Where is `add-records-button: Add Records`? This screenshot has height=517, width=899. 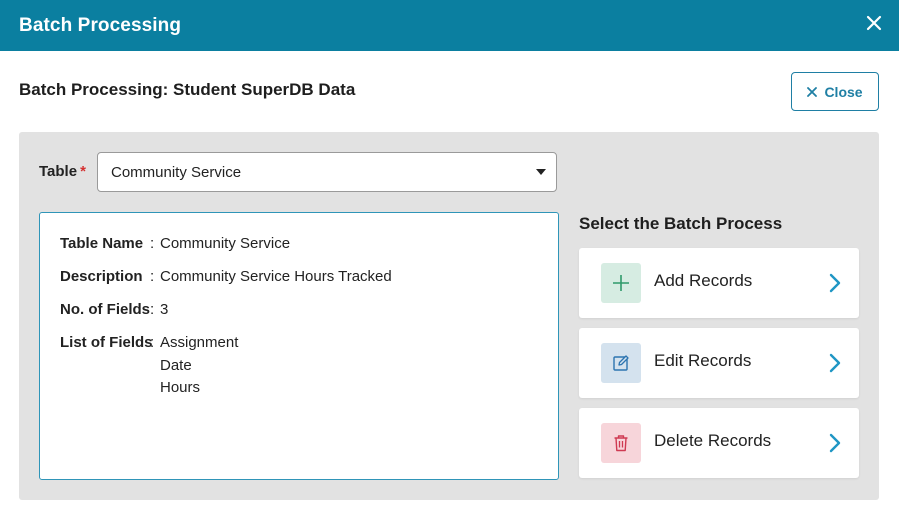
add-records-button: Add Records is located at coordinates (719, 283).